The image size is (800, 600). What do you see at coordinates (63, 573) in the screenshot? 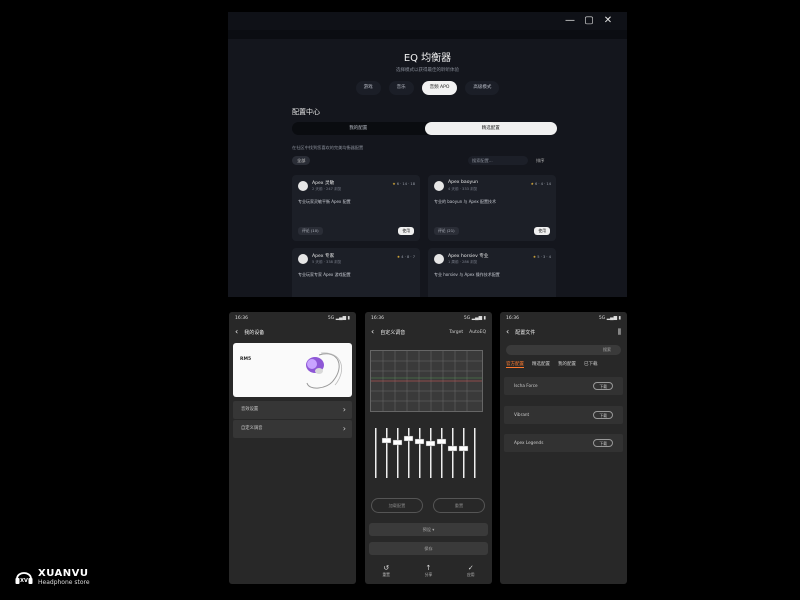
I see `brand-name: XUANVU` at bounding box center [63, 573].